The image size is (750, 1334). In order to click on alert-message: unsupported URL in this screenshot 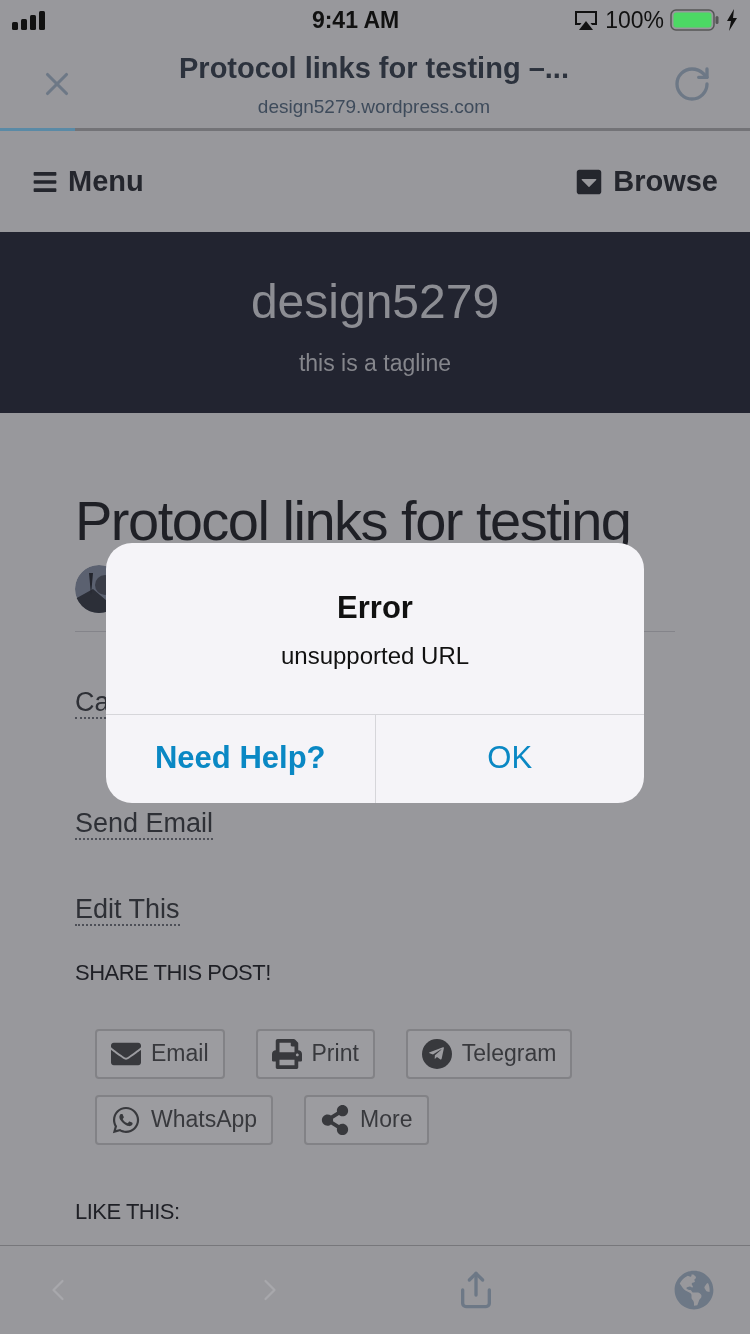, I will do `click(375, 655)`.